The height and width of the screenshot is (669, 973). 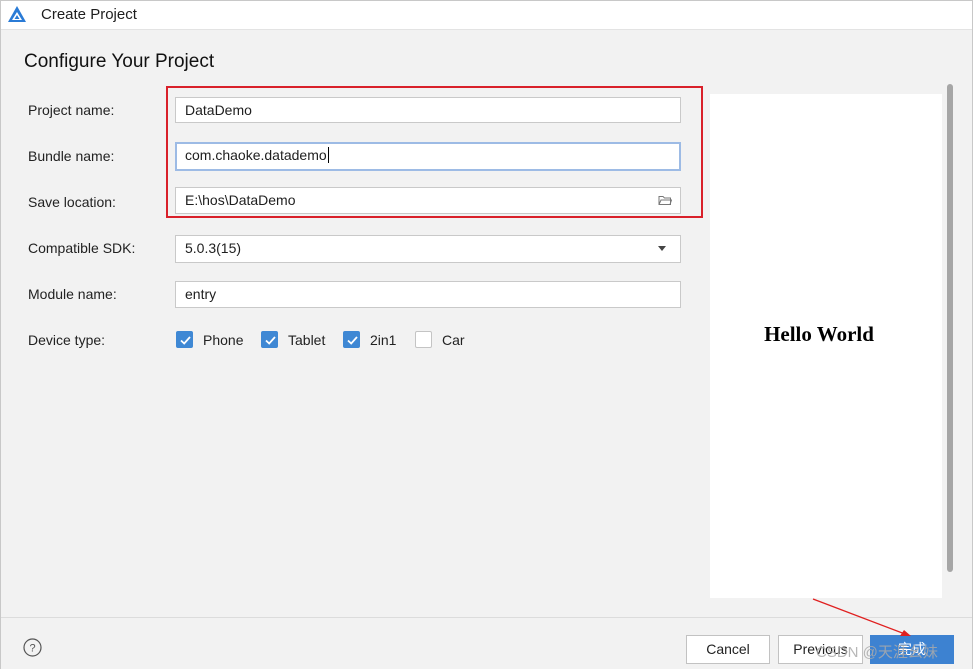 What do you see at coordinates (428, 294) in the screenshot?
I see `module-name-input: entry` at bounding box center [428, 294].